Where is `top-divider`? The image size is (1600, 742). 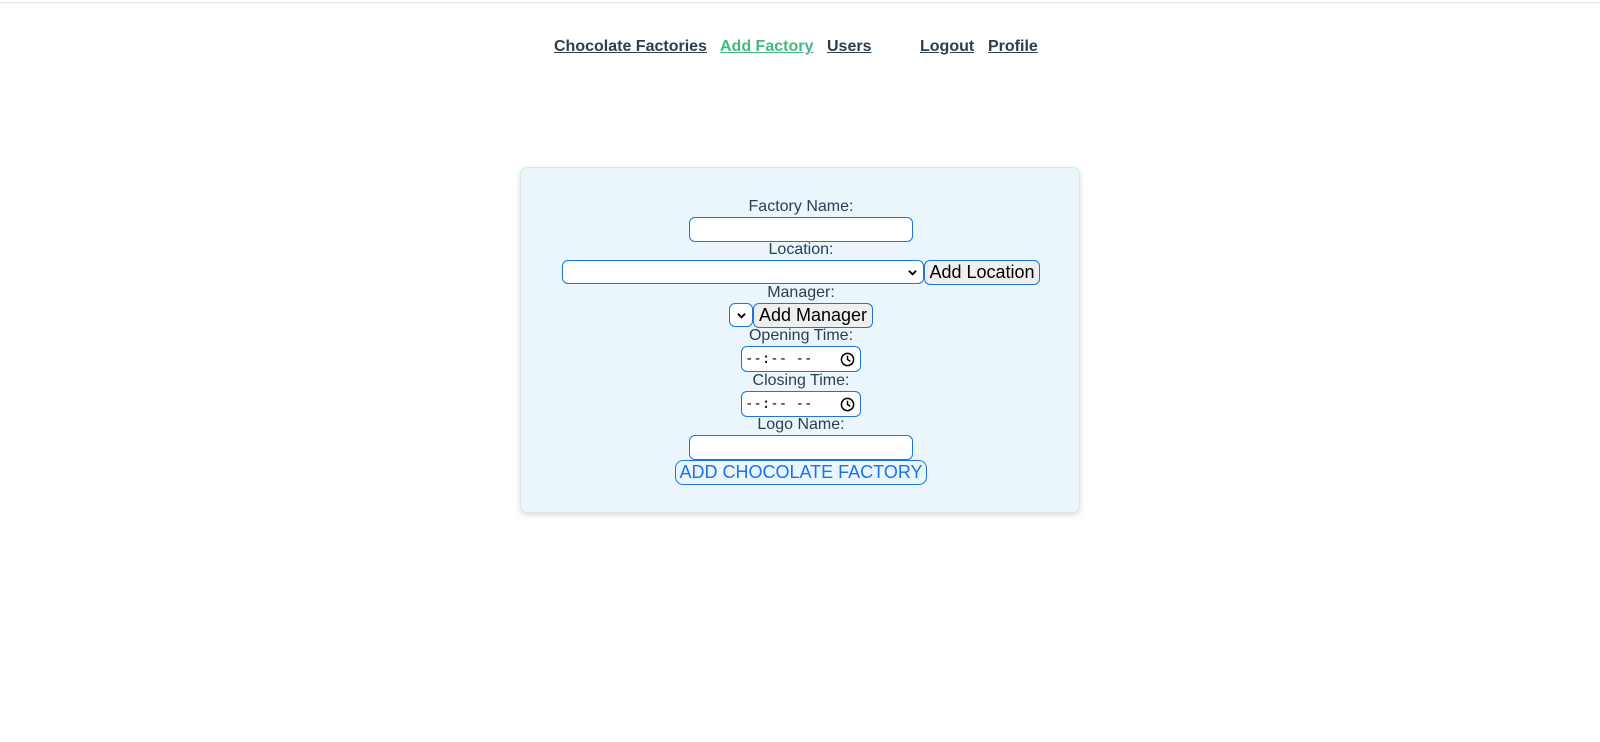 top-divider is located at coordinates (800, 2).